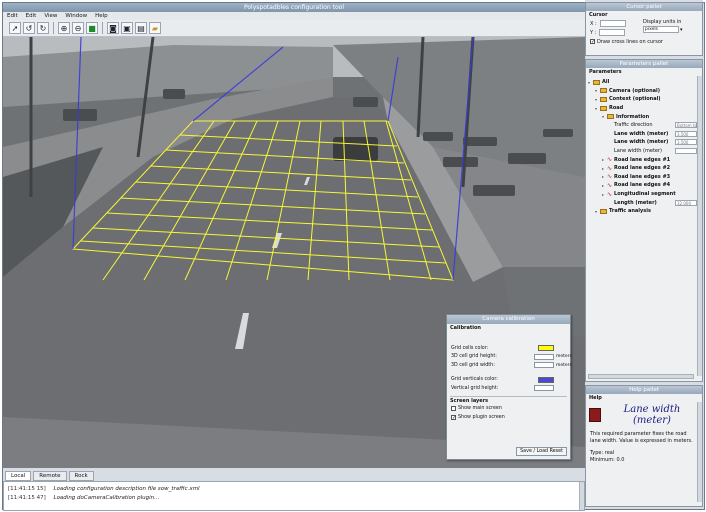  I want to click on cell-height-row: 3D cell grid height: meters, so click(509, 357).